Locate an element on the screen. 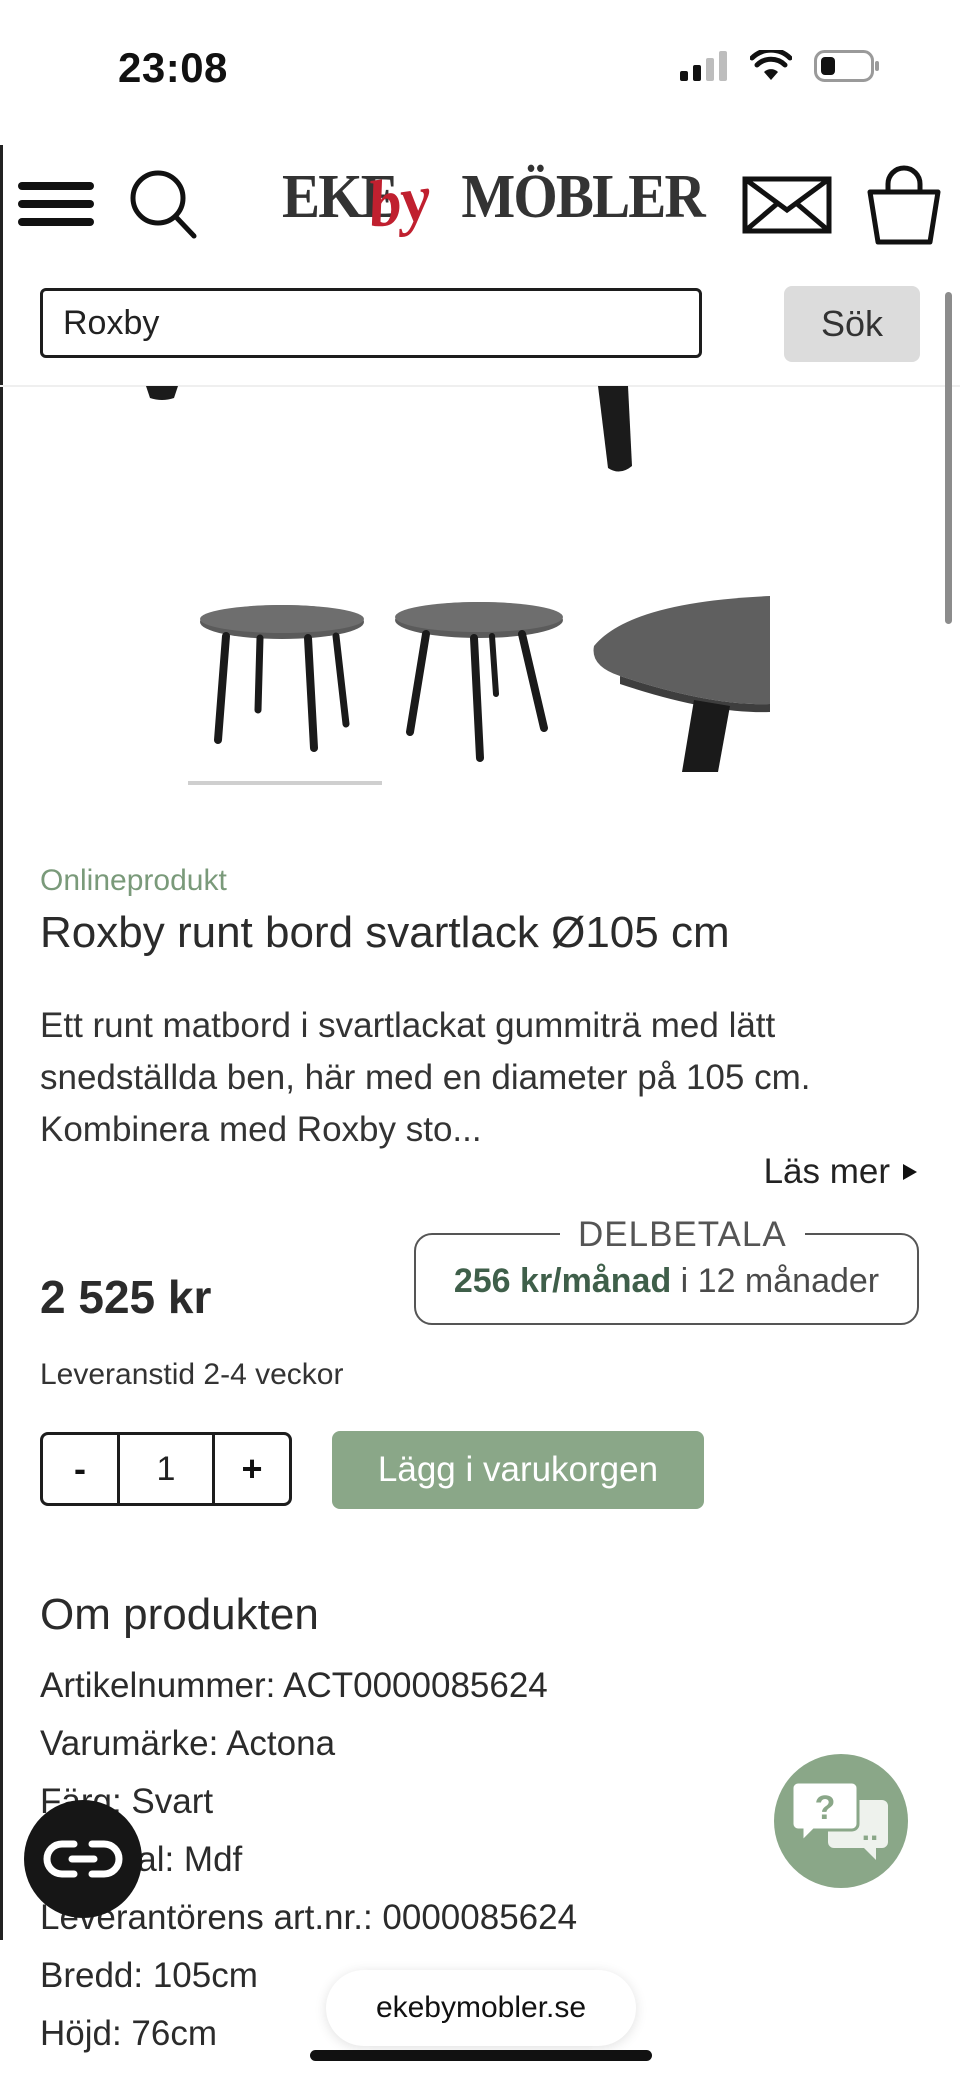 This screenshot has width=960, height=2081. online-product-tag: Onlineprodukt is located at coordinates (133, 880).